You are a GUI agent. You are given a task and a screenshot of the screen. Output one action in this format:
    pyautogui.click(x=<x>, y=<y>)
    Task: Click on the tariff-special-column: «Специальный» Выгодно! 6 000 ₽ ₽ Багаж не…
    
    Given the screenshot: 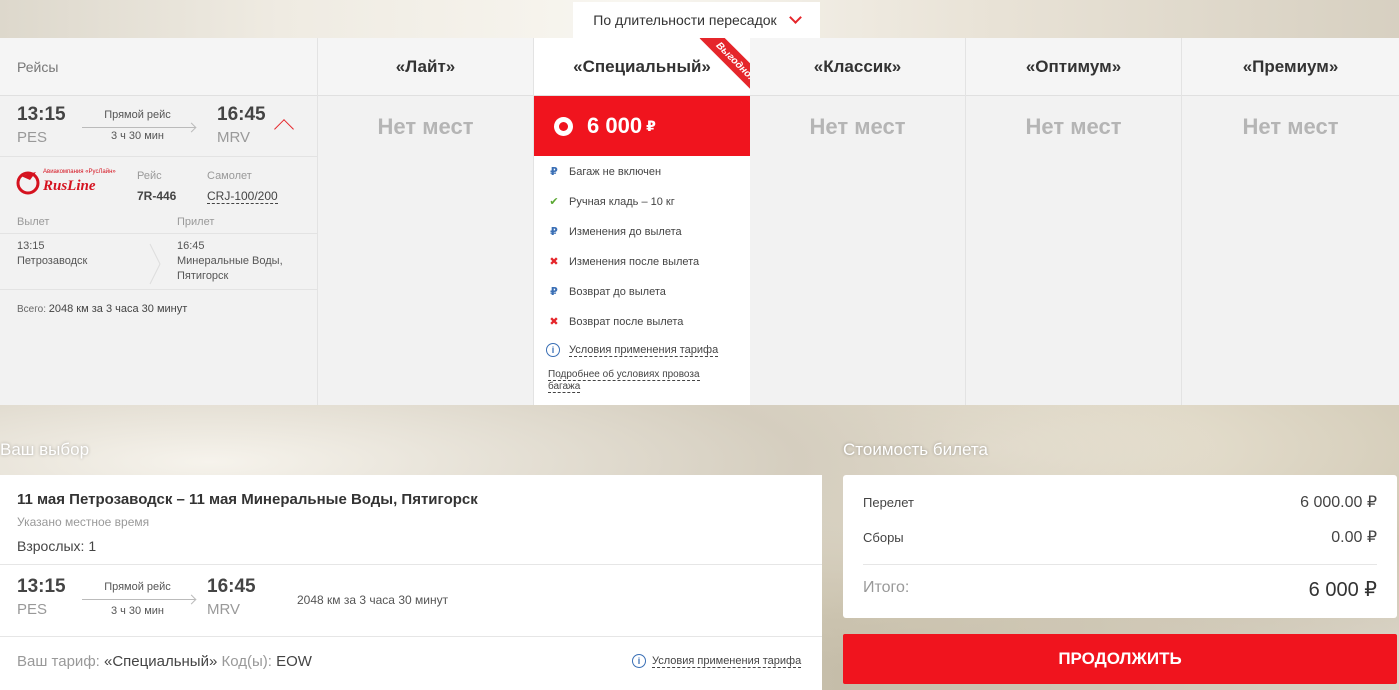 What is the action you would take?
    pyautogui.click(x=642, y=221)
    